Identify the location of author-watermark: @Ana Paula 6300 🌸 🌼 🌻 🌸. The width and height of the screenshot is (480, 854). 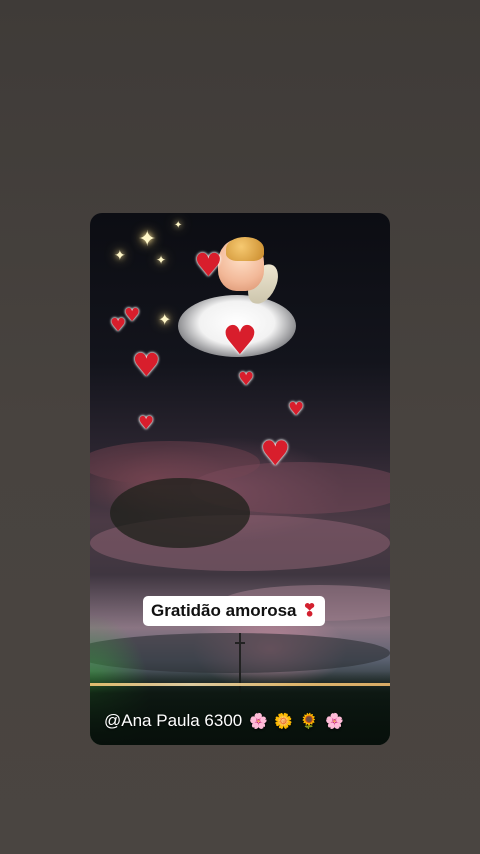
(224, 721).